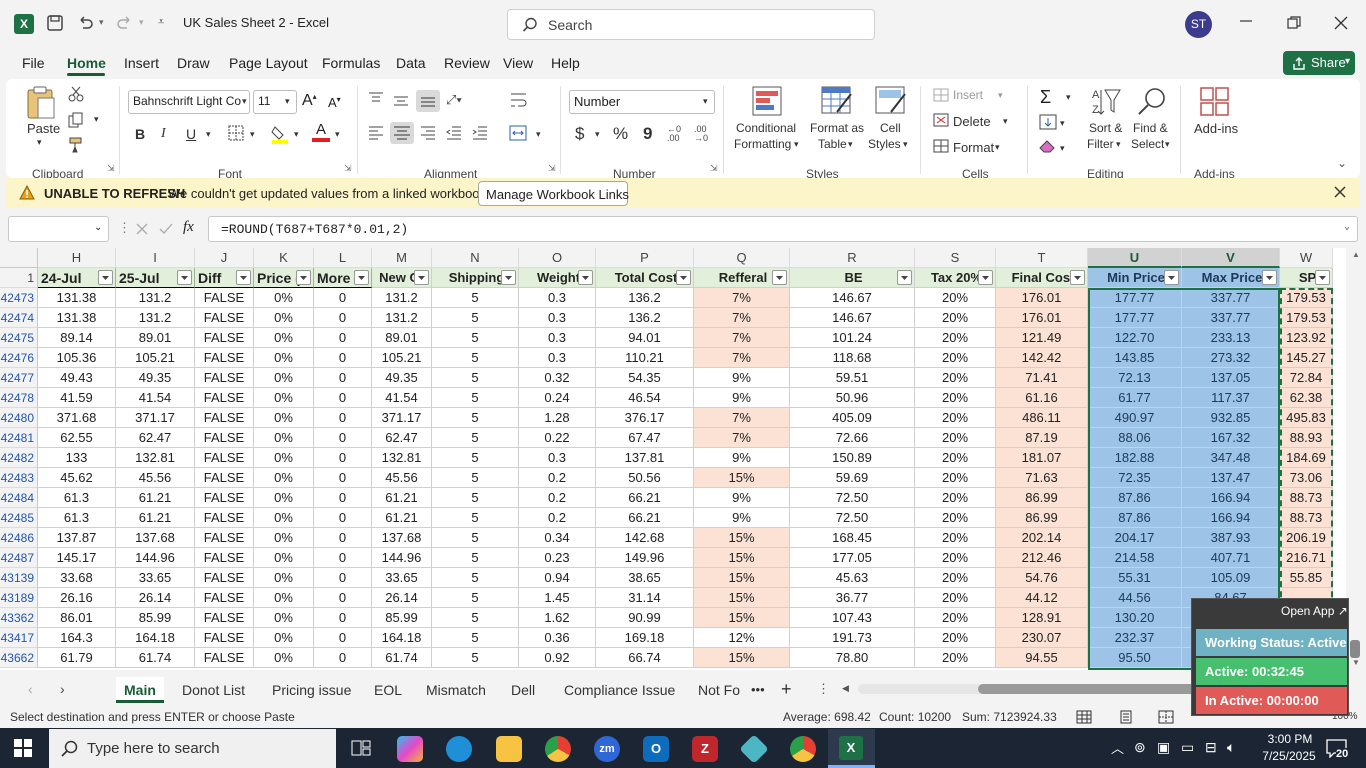 This screenshot has height=768, width=1366. What do you see at coordinates (1135, 458) in the screenshot?
I see `table-cell: 182.88` at bounding box center [1135, 458].